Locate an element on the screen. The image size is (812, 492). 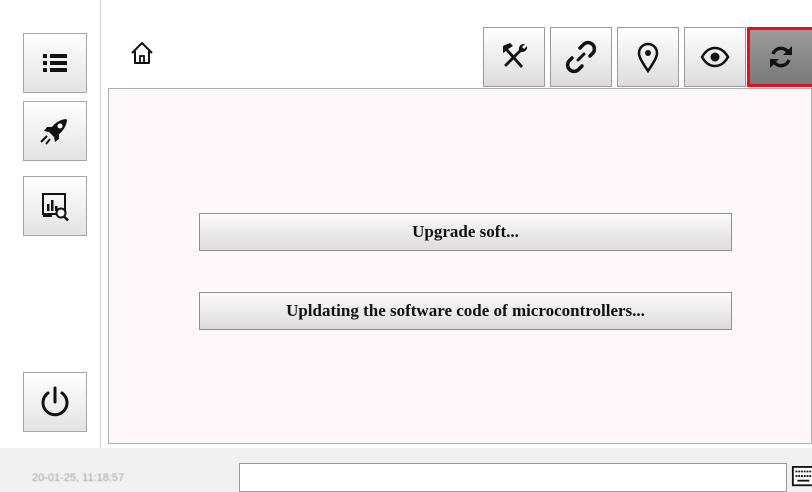
eye-icon is located at coordinates (715, 57).